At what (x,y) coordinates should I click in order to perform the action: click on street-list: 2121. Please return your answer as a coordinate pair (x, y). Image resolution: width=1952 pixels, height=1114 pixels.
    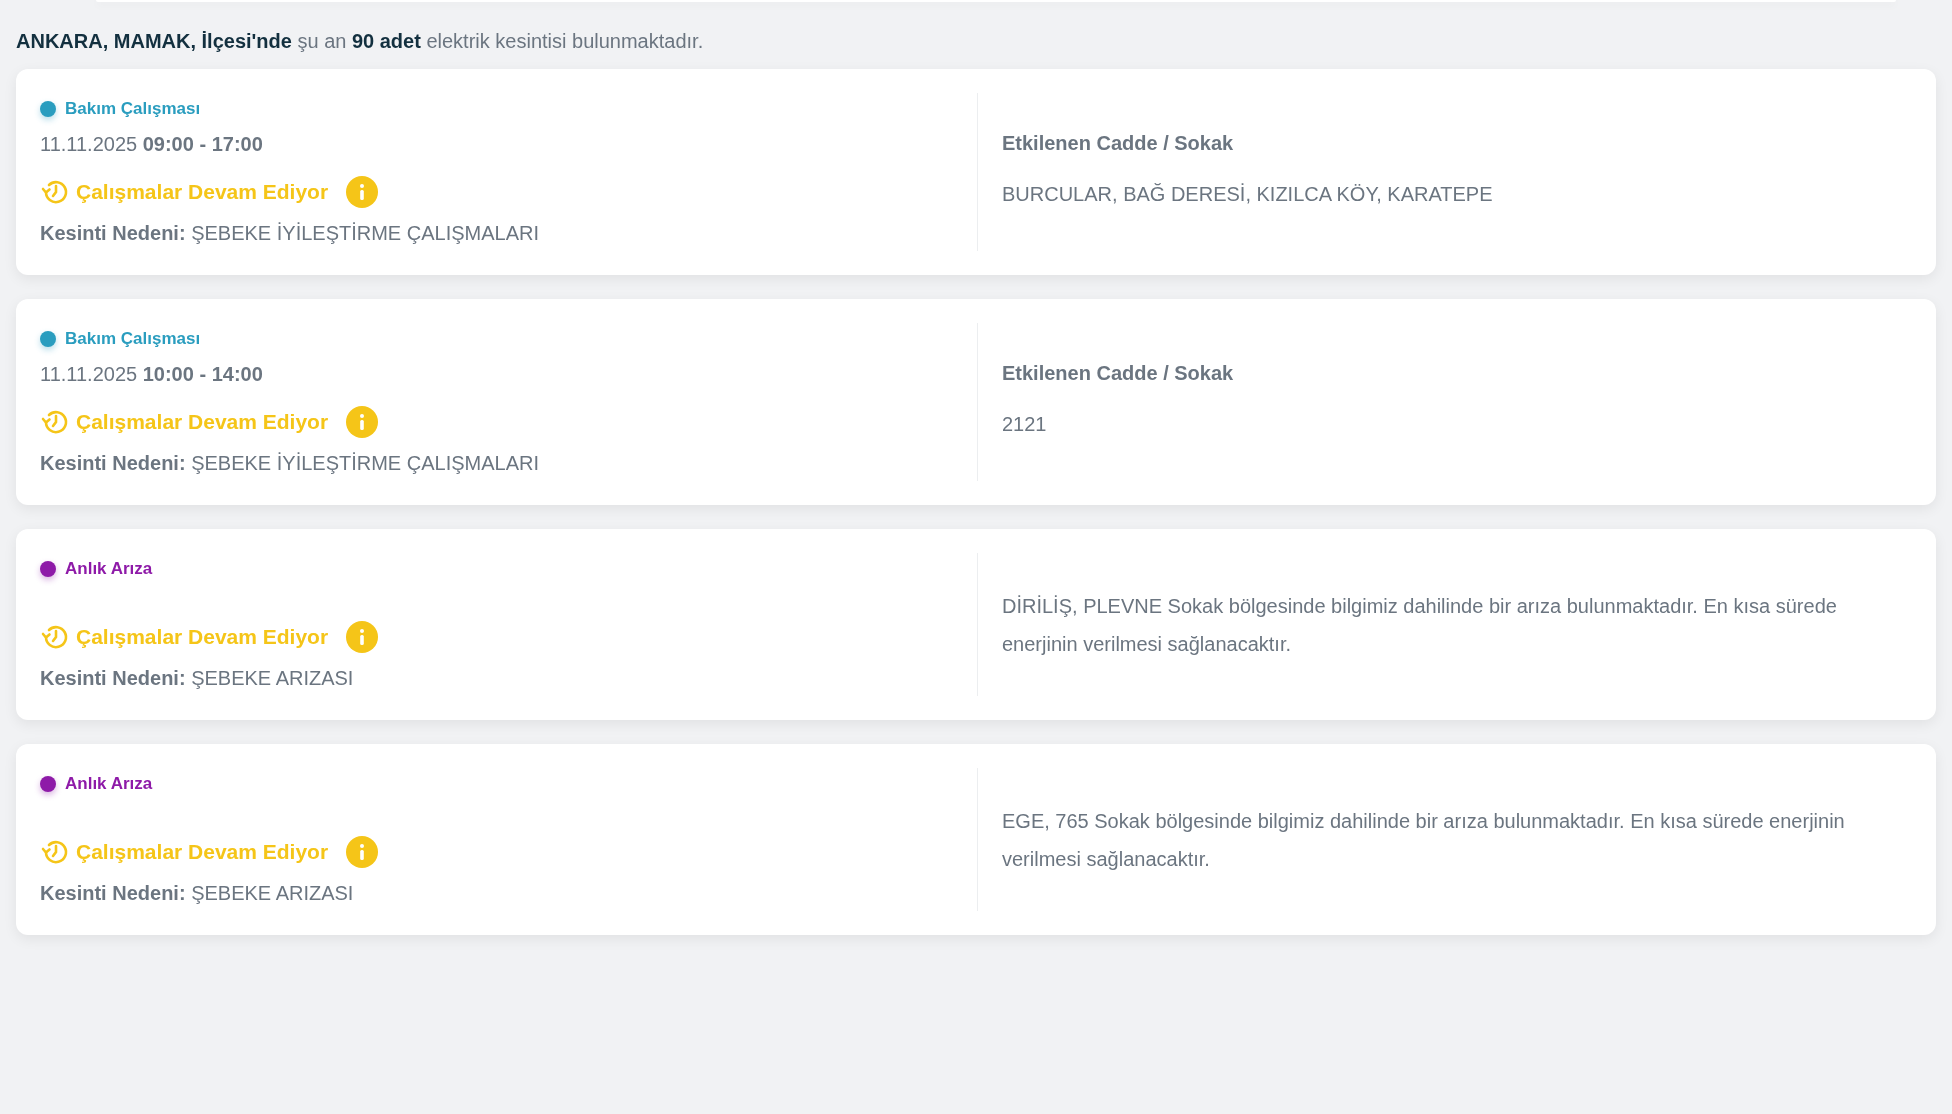
    Looking at the image, I should click on (1449, 423).